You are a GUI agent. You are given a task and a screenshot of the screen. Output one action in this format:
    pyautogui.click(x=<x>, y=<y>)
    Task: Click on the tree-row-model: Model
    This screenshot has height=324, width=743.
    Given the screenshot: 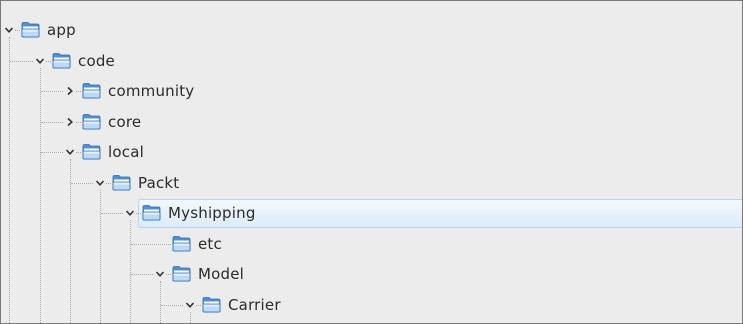 What is the action you would take?
    pyautogui.click(x=371, y=274)
    